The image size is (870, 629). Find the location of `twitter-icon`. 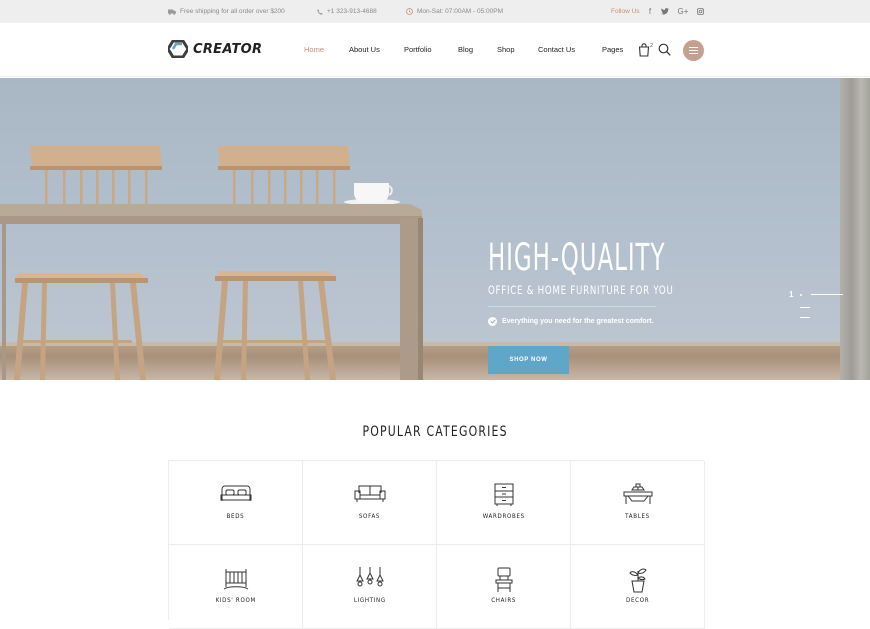

twitter-icon is located at coordinates (665, 11).